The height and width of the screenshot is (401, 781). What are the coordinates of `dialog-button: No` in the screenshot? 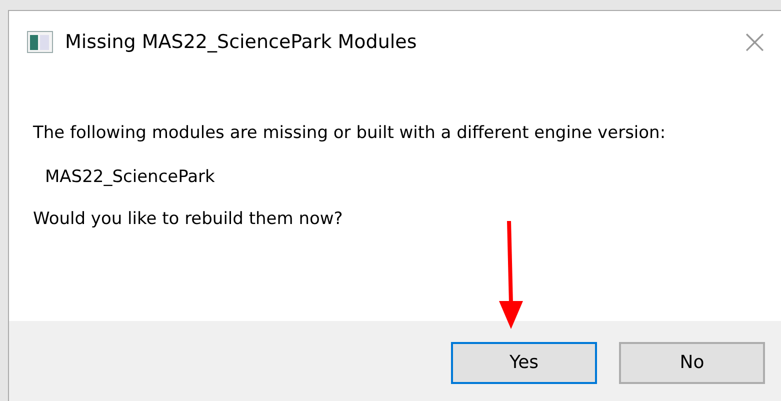 It's located at (692, 363).